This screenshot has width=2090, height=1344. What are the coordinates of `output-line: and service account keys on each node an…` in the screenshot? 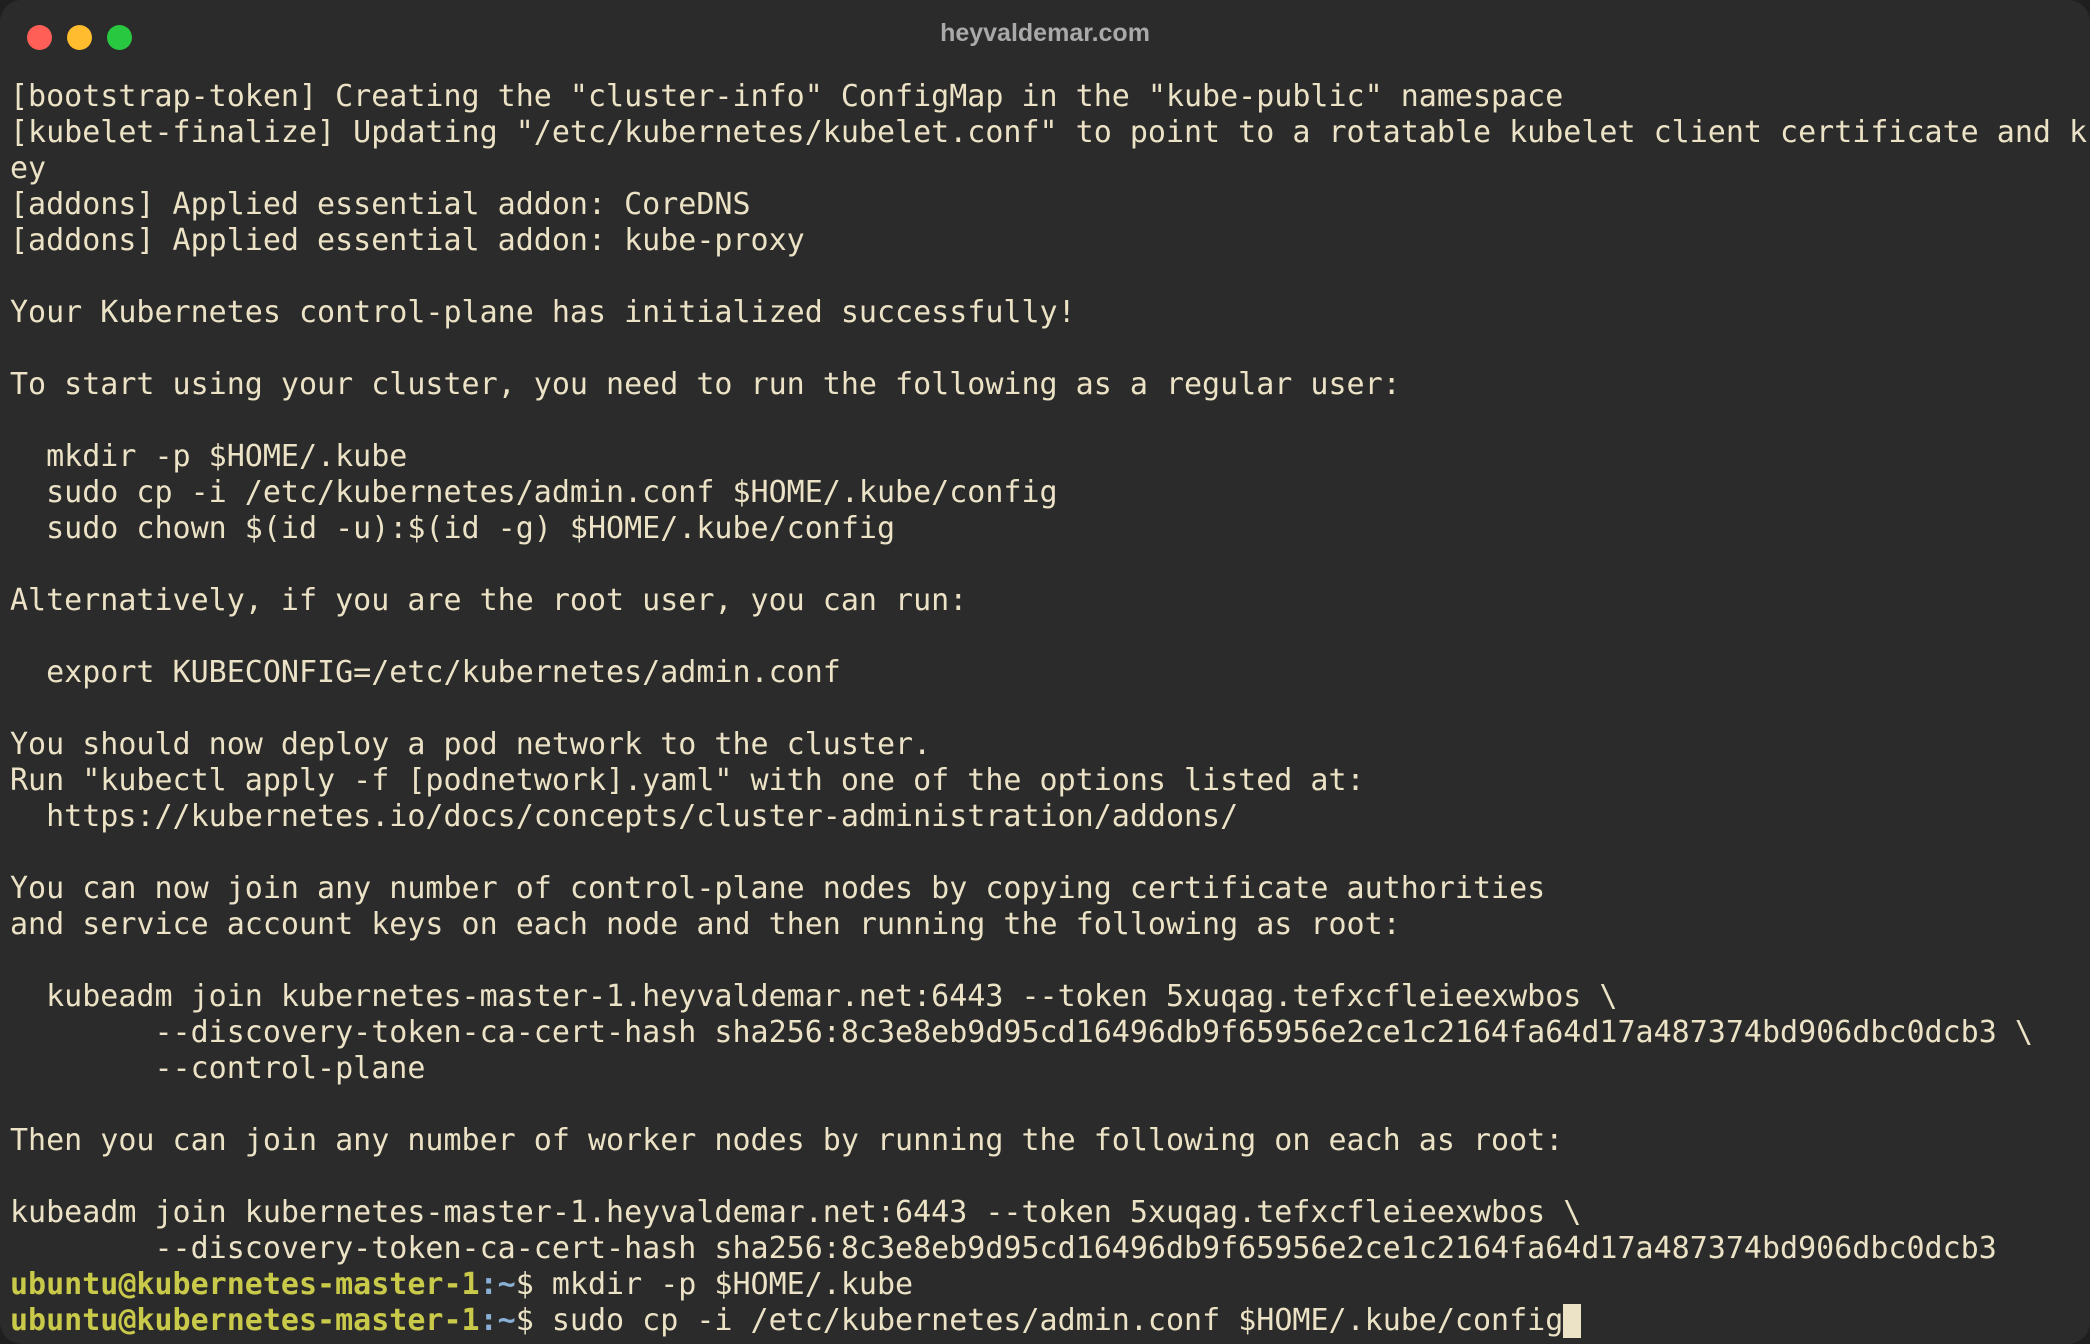 It's located at (705, 924).